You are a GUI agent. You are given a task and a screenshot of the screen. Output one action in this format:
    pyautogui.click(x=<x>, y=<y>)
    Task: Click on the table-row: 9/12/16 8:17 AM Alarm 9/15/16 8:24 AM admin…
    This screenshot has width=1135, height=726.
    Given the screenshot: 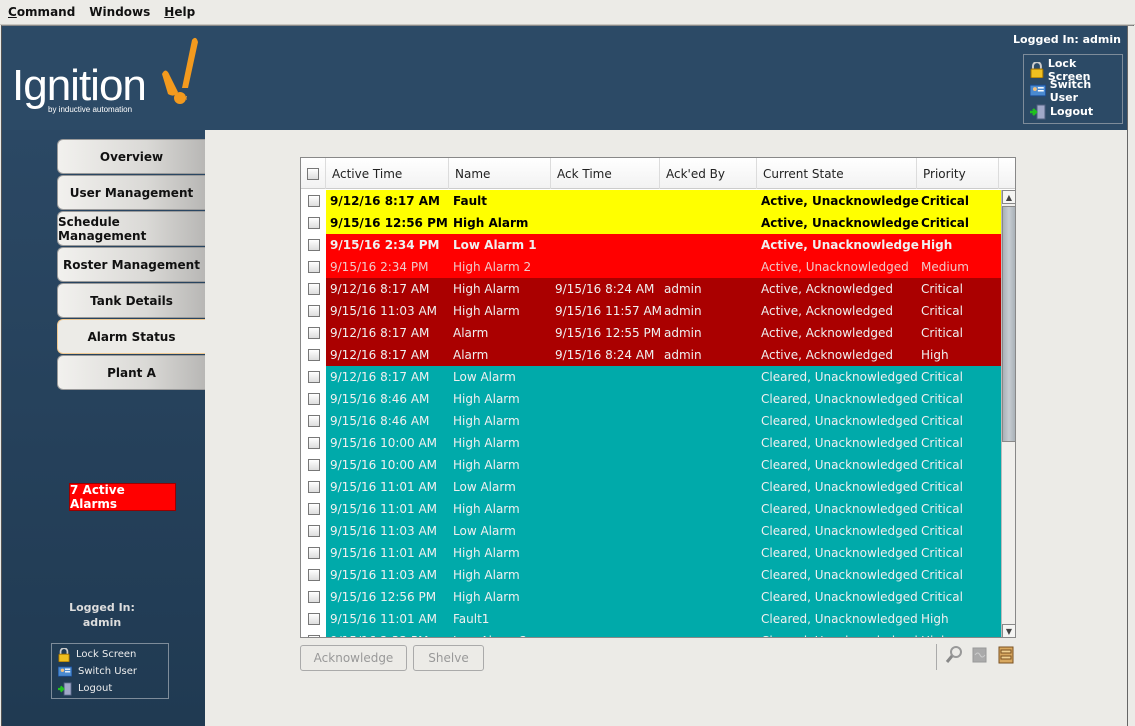 What is the action you would take?
    pyautogui.click(x=651, y=355)
    